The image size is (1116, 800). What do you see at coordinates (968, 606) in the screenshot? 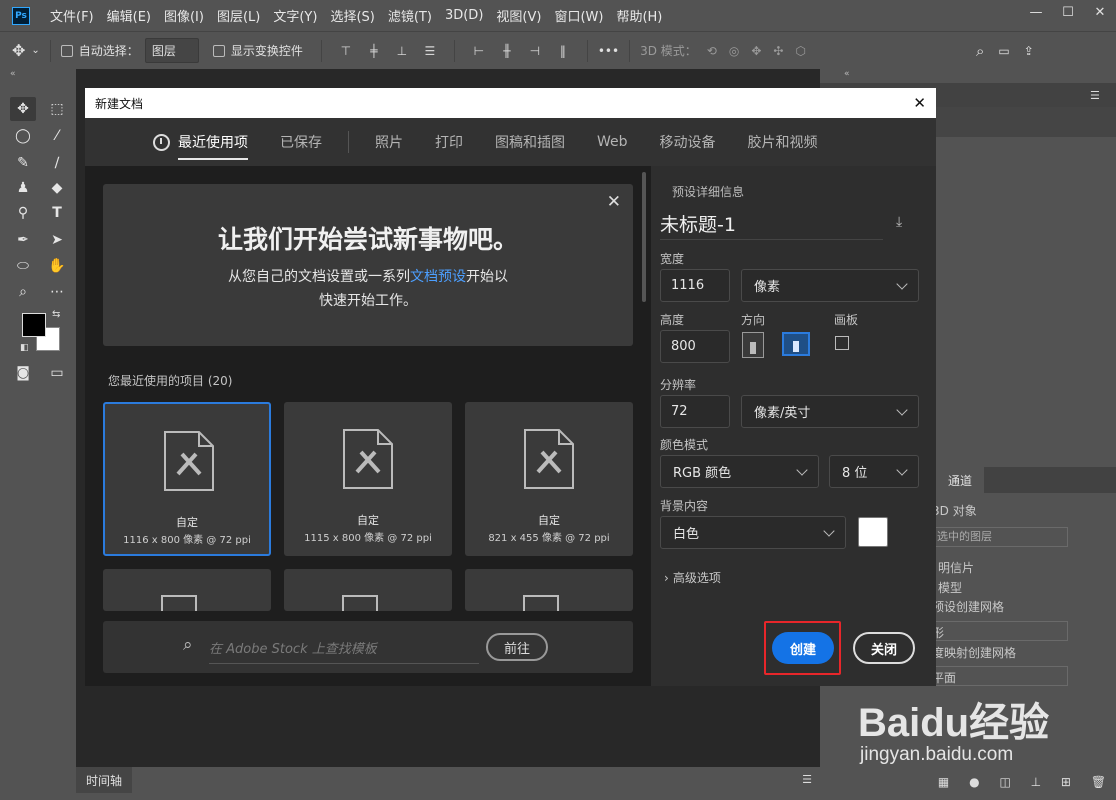
I see `3d-option-preset-mesh: 预设创建网格` at bounding box center [968, 606].